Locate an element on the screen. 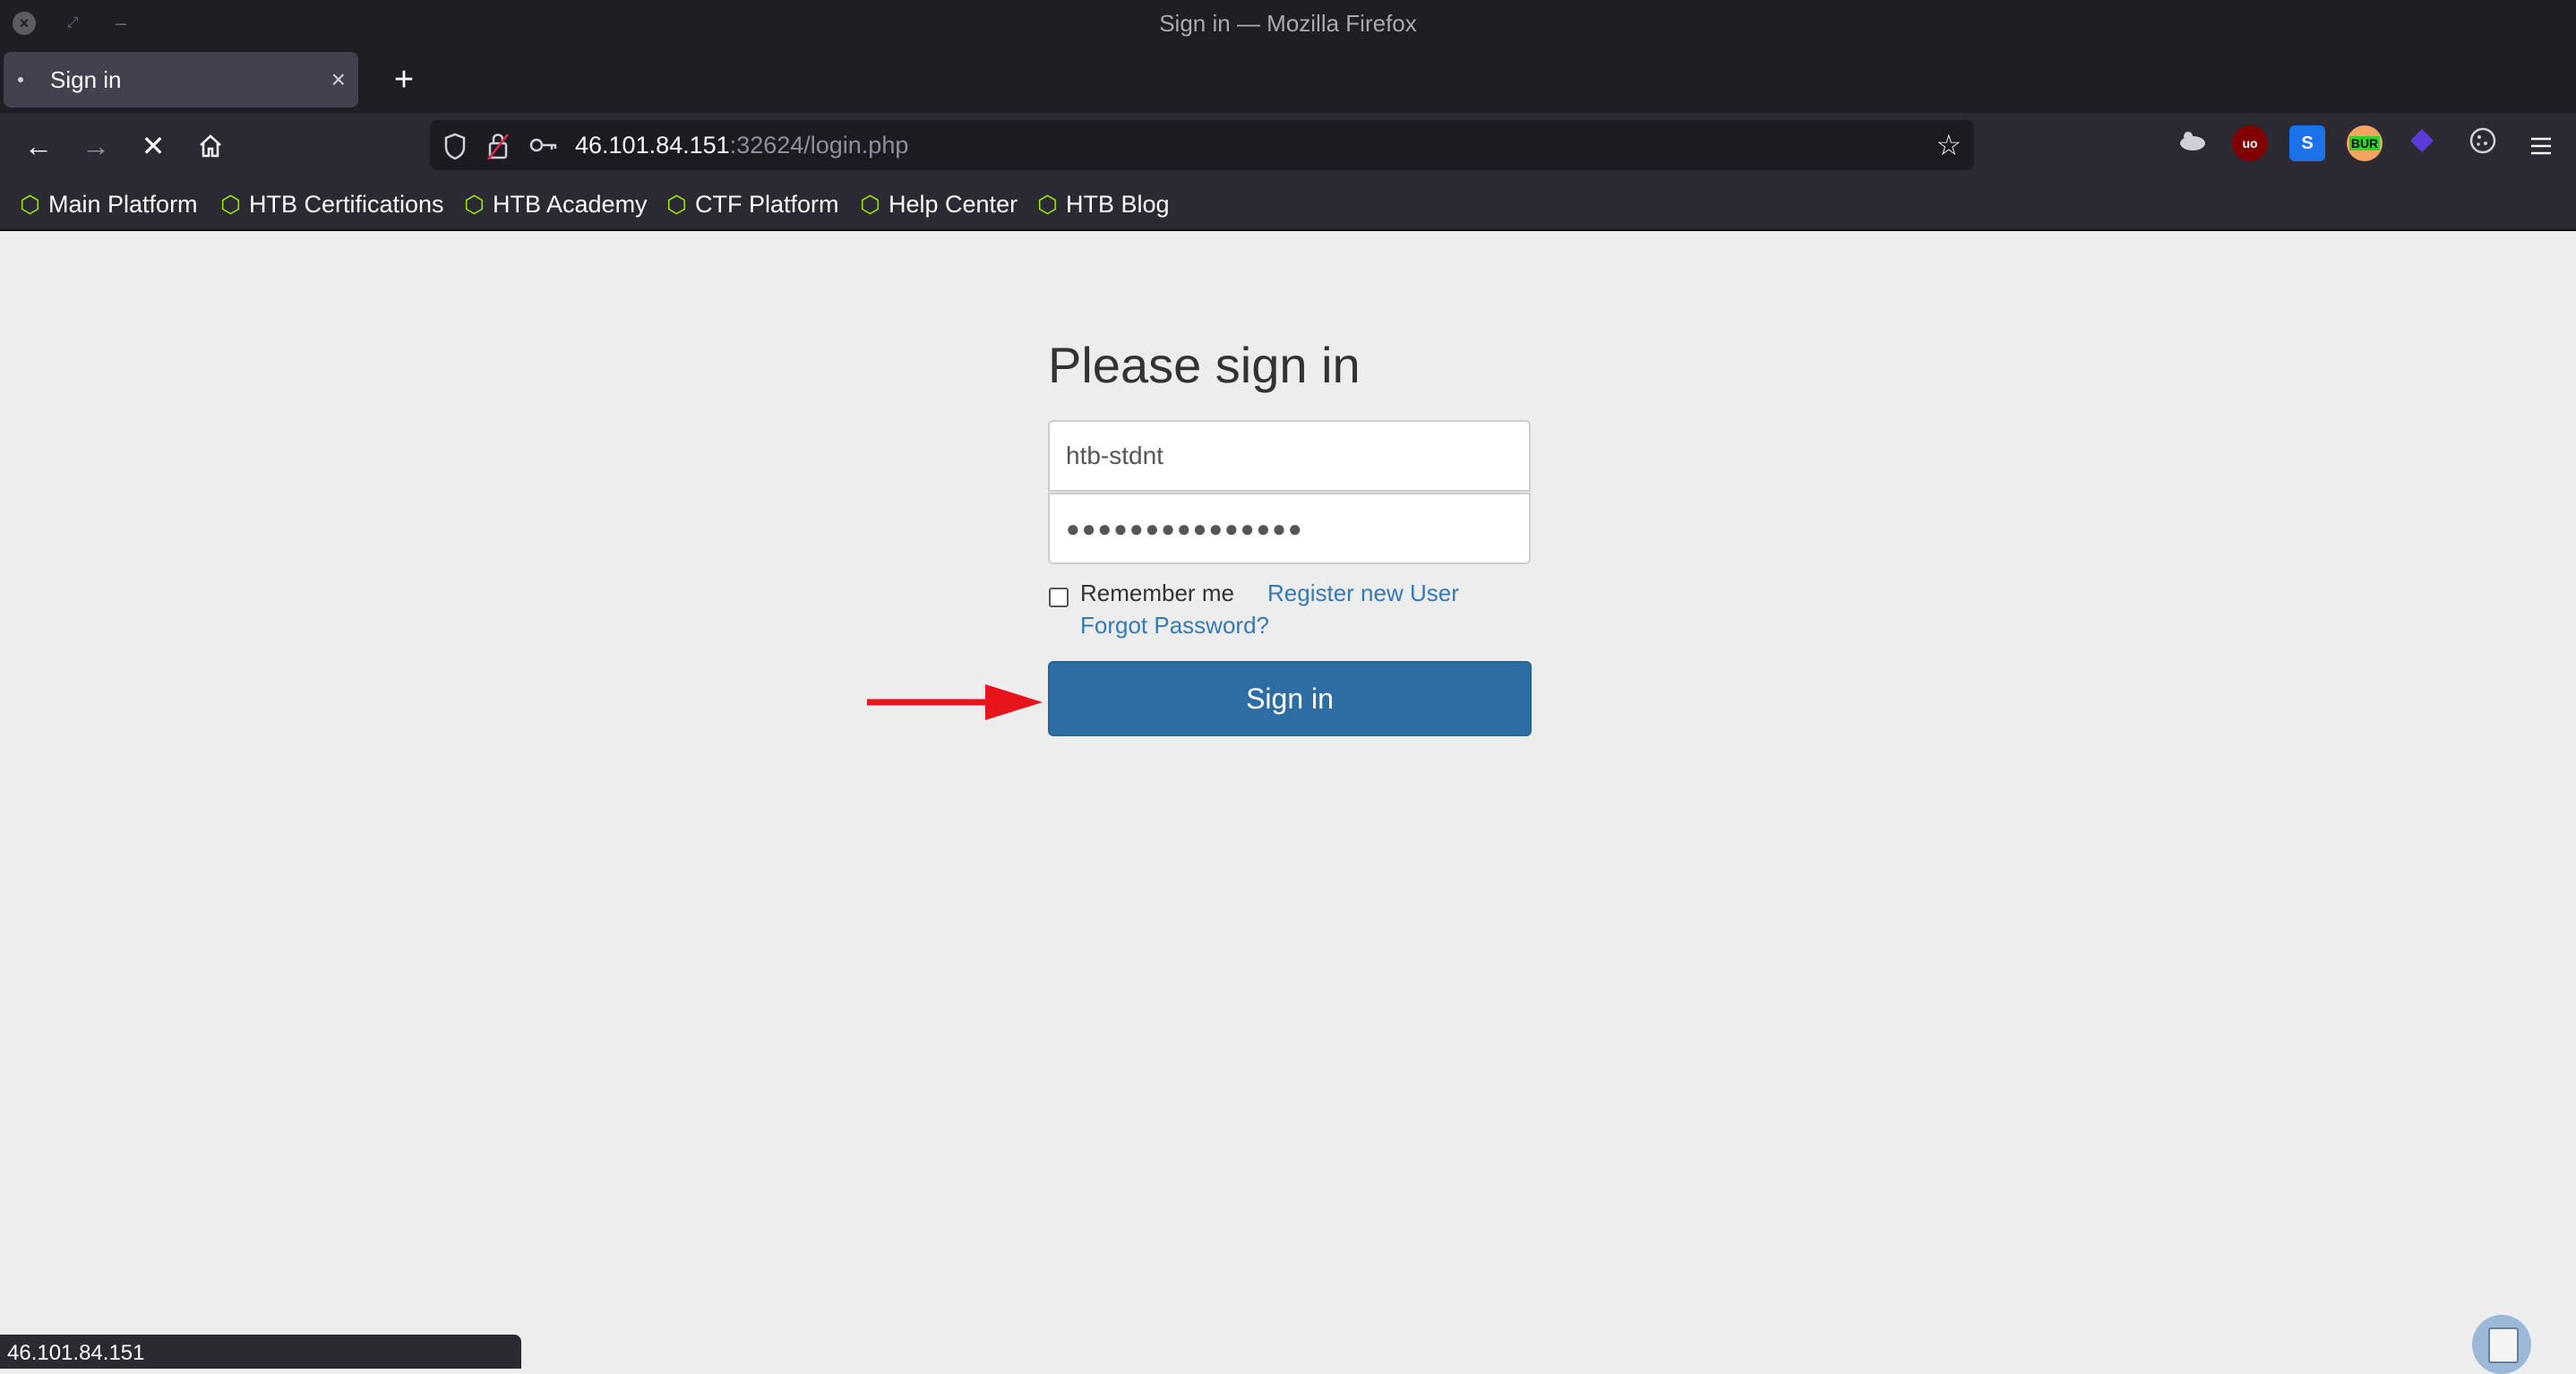 Image resolution: width=2576 pixels, height=1374 pixels. bookmark-label: HTB Certifications is located at coordinates (346, 204).